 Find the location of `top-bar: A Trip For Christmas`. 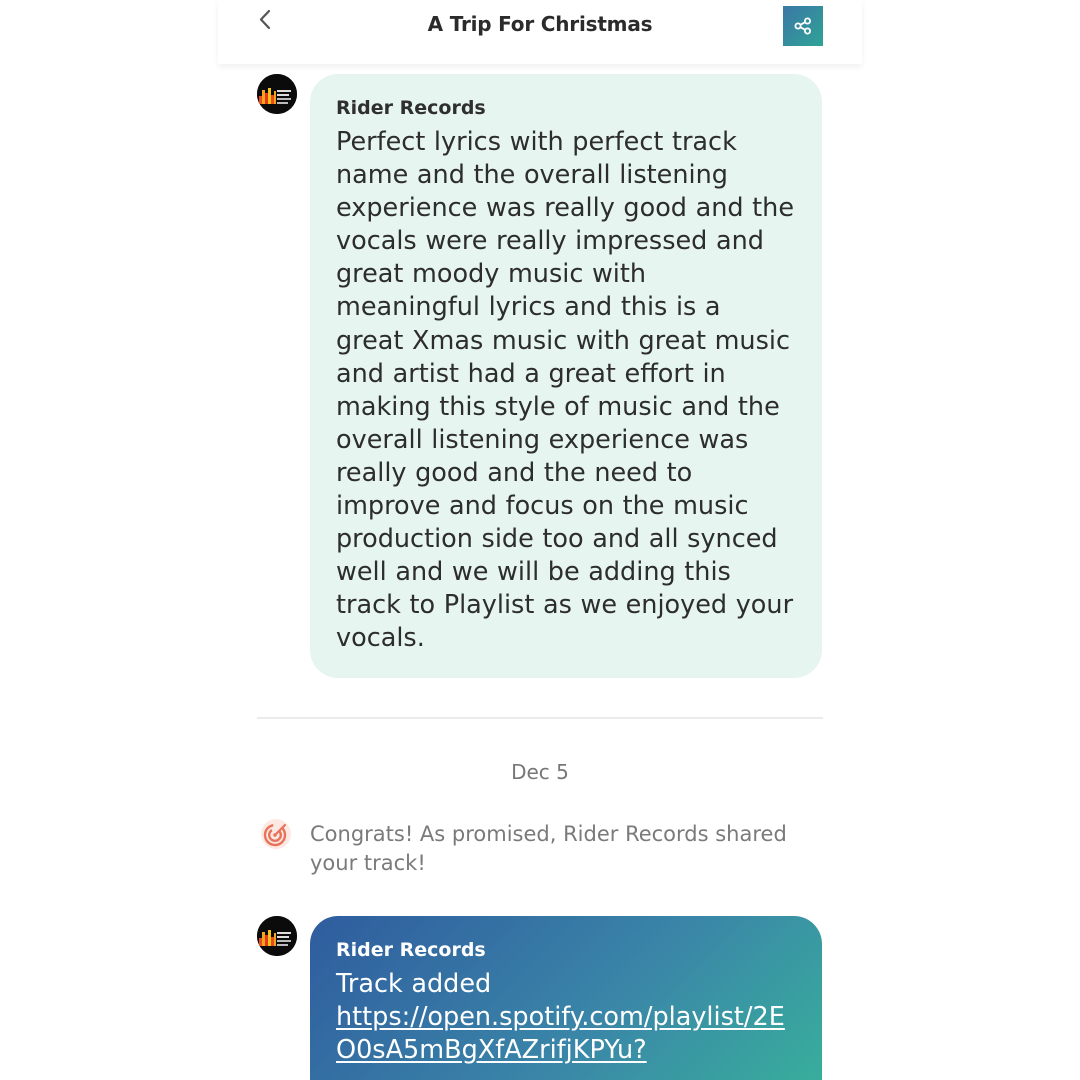

top-bar: A Trip For Christmas is located at coordinates (540, 32).